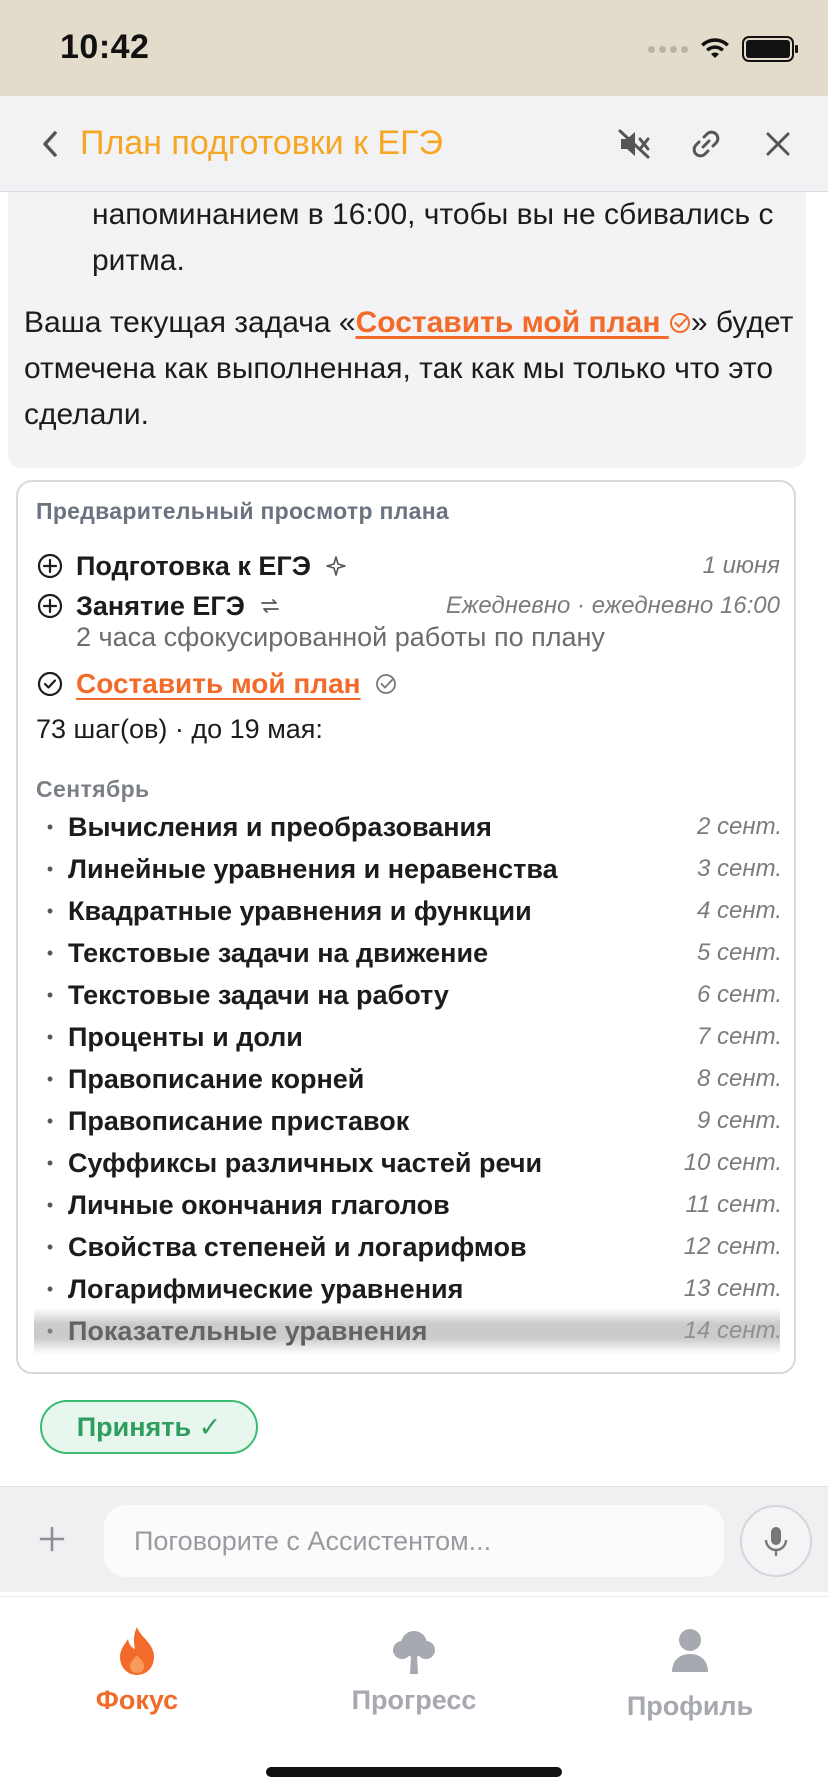  What do you see at coordinates (739, 1036) in the screenshot?
I see `step-date: 7 сент.` at bounding box center [739, 1036].